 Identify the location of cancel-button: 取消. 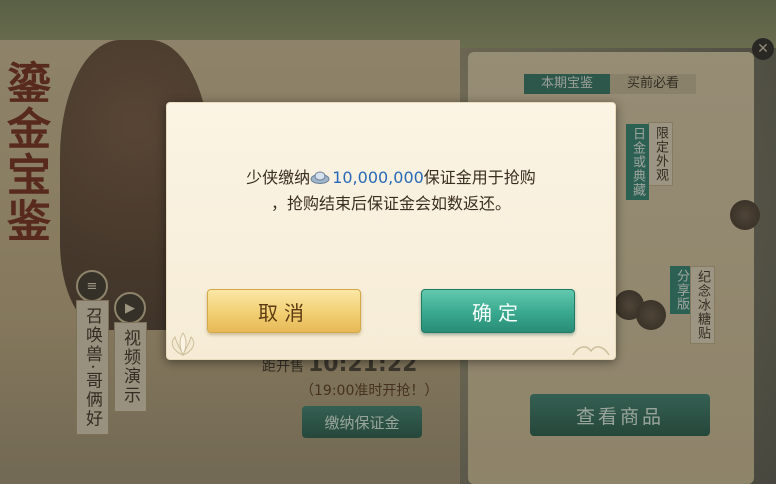
(284, 311).